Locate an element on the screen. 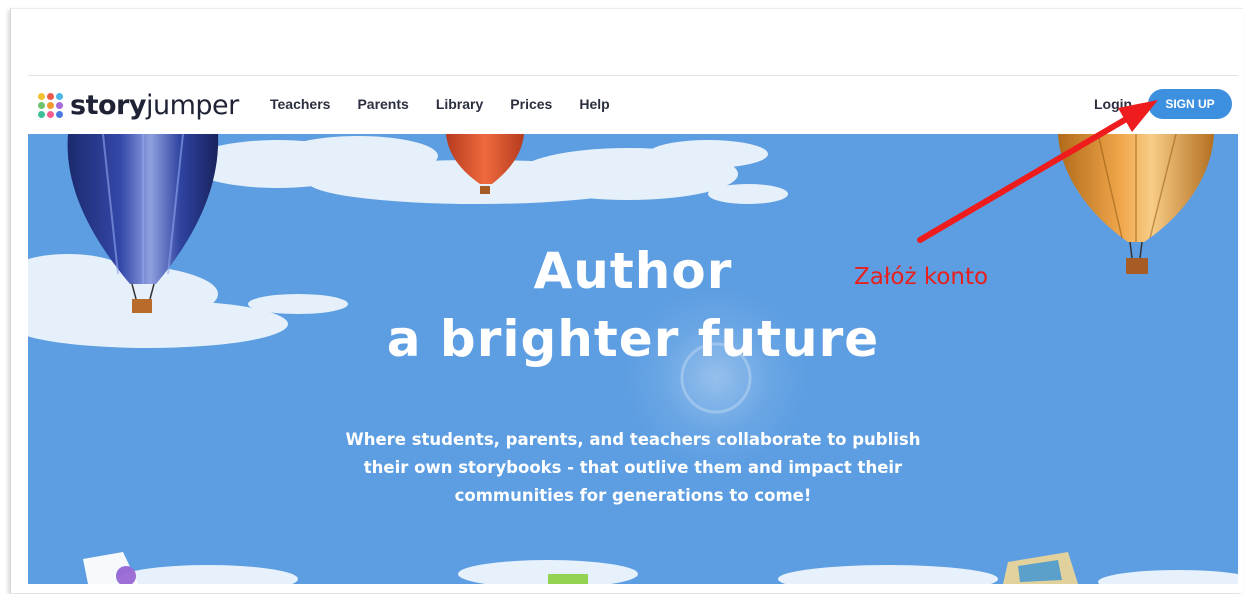 This screenshot has width=1244, height=594. logo-wordmark: storyjumper is located at coordinates (154, 105).